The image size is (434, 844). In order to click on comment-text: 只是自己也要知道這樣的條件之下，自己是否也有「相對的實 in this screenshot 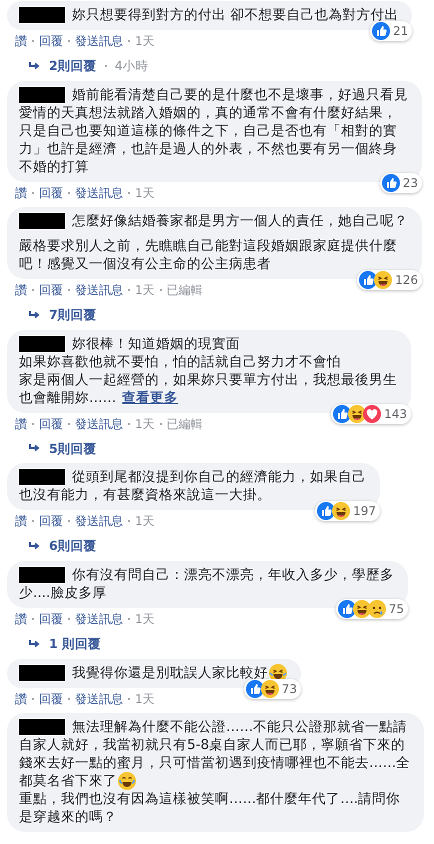, I will do `click(208, 131)`.